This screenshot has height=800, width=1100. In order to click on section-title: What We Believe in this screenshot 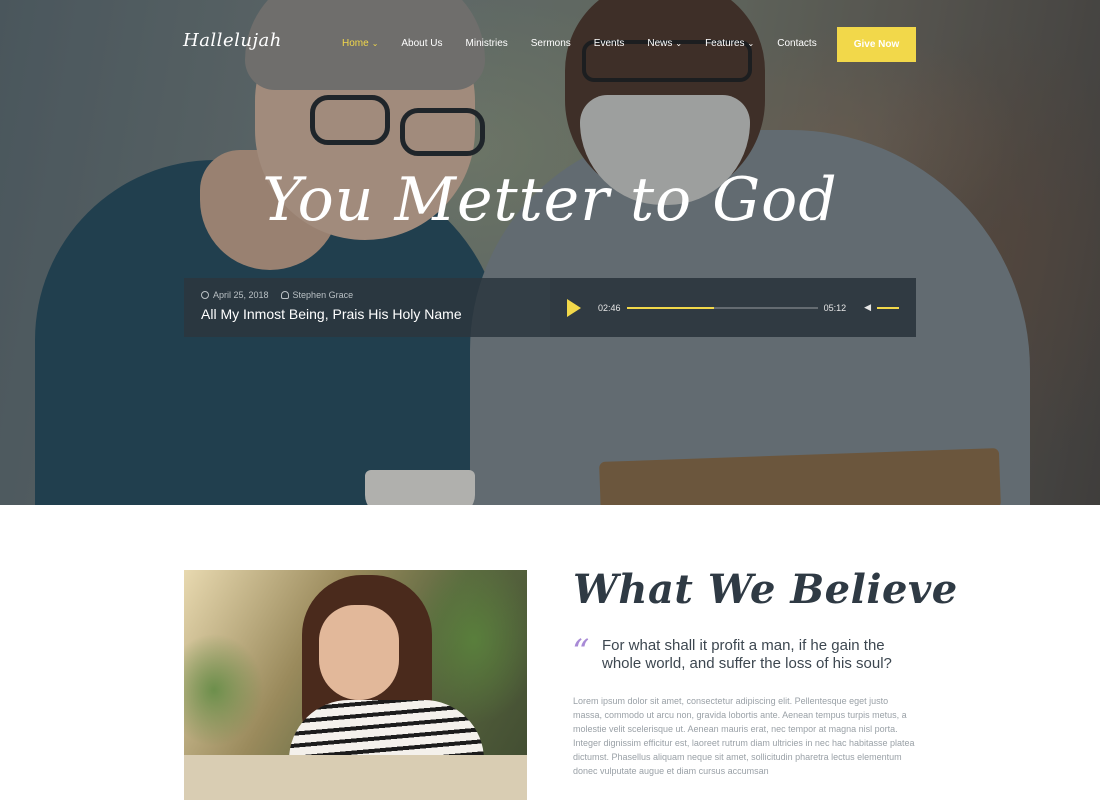, I will do `click(765, 589)`.